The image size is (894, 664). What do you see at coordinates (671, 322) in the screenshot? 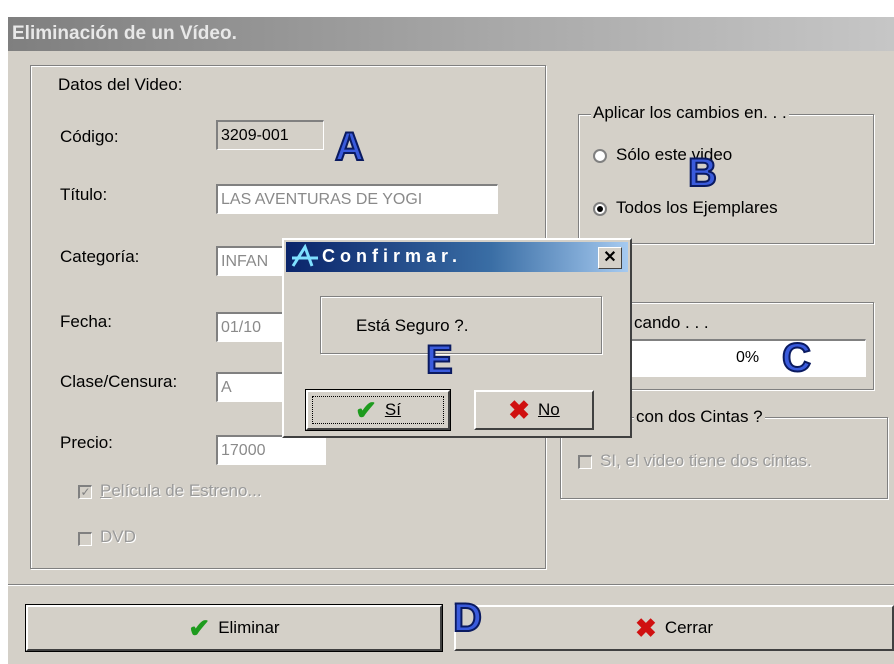
I see `progress-legend: cando . . .` at bounding box center [671, 322].